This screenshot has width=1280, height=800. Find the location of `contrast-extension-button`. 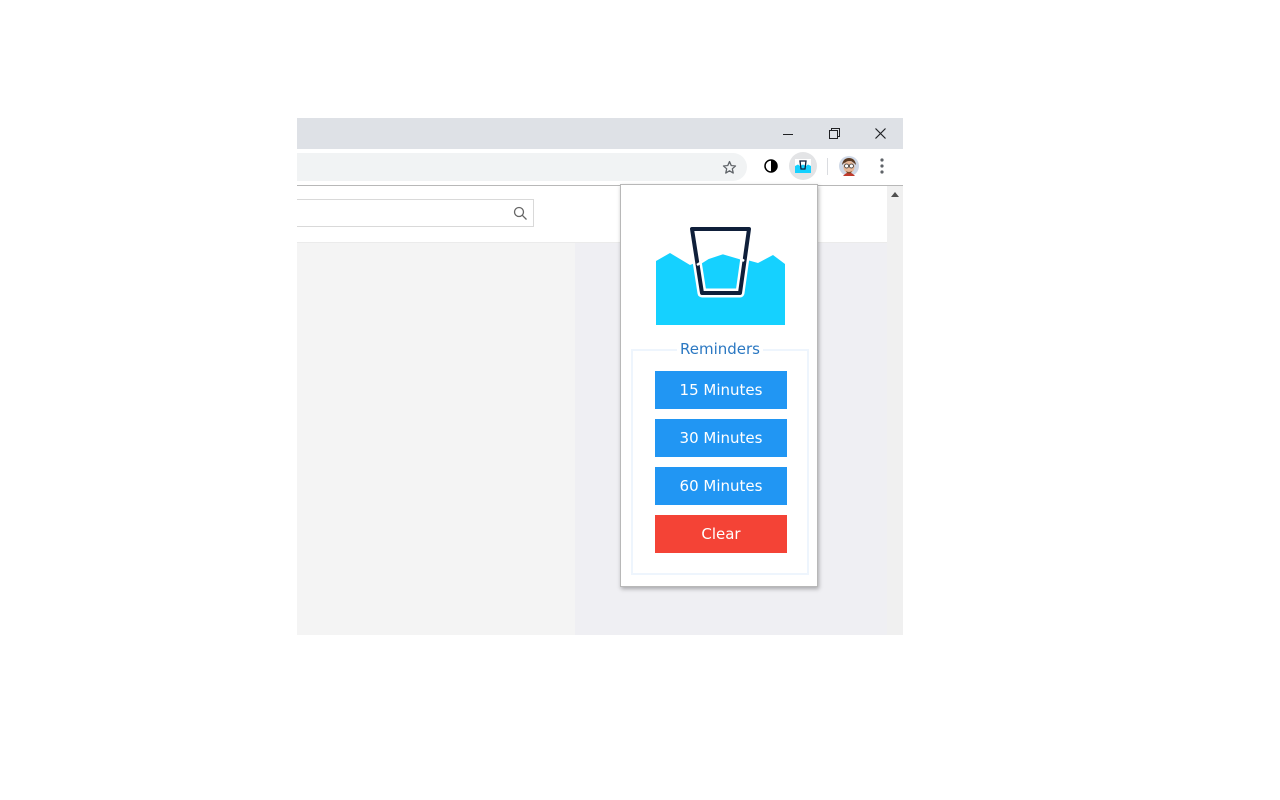

contrast-extension-button is located at coordinates (771, 166).